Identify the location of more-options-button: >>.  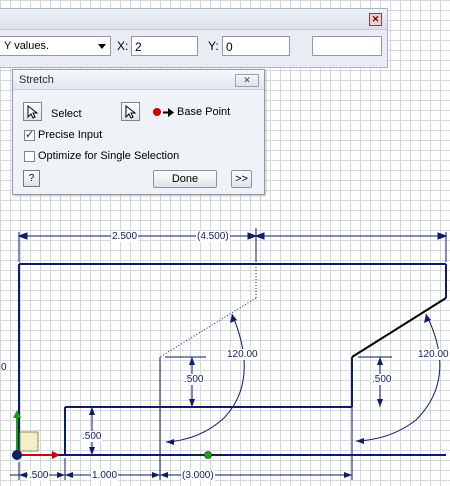
(241, 179).